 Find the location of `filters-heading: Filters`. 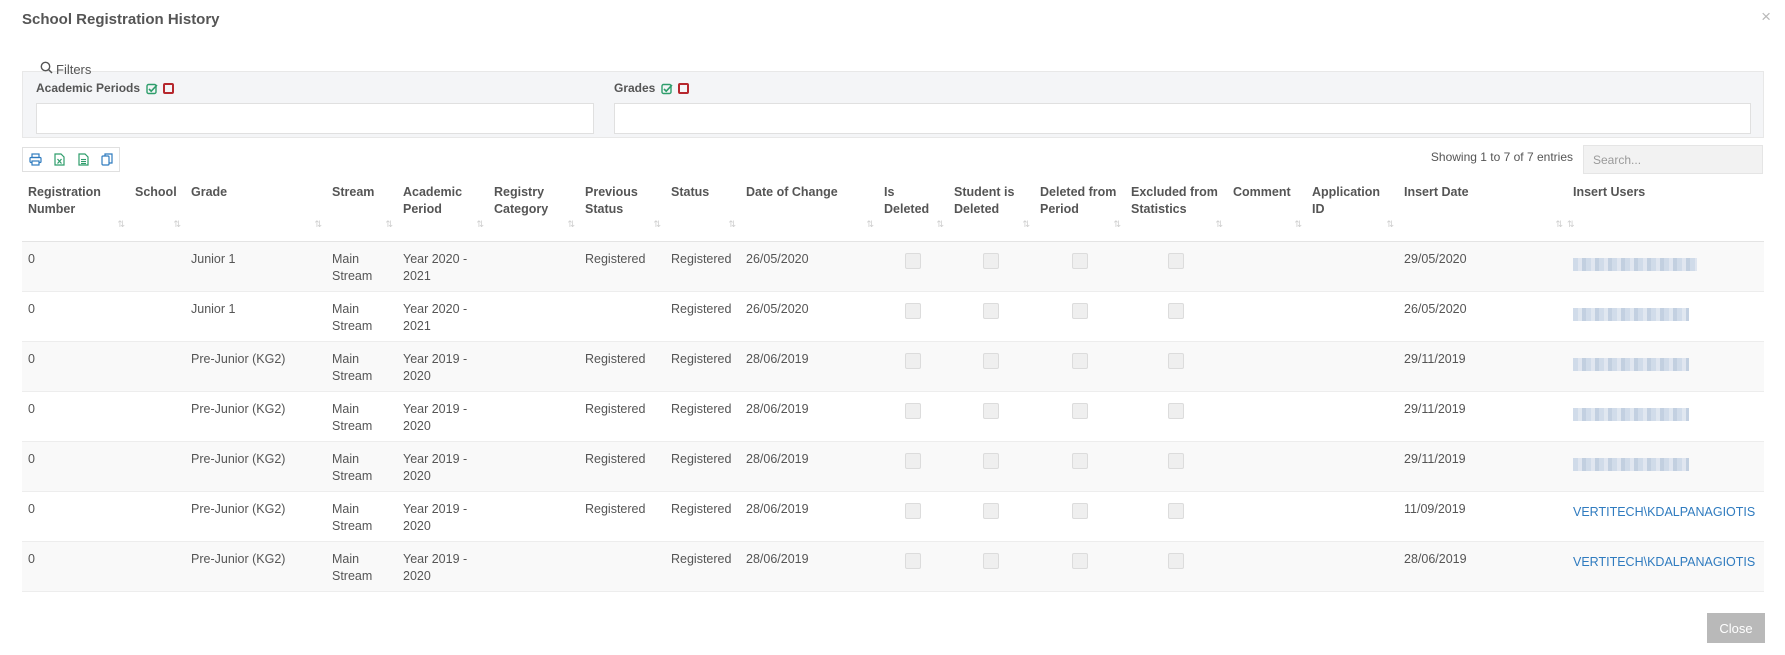

filters-heading: Filters is located at coordinates (65, 69).